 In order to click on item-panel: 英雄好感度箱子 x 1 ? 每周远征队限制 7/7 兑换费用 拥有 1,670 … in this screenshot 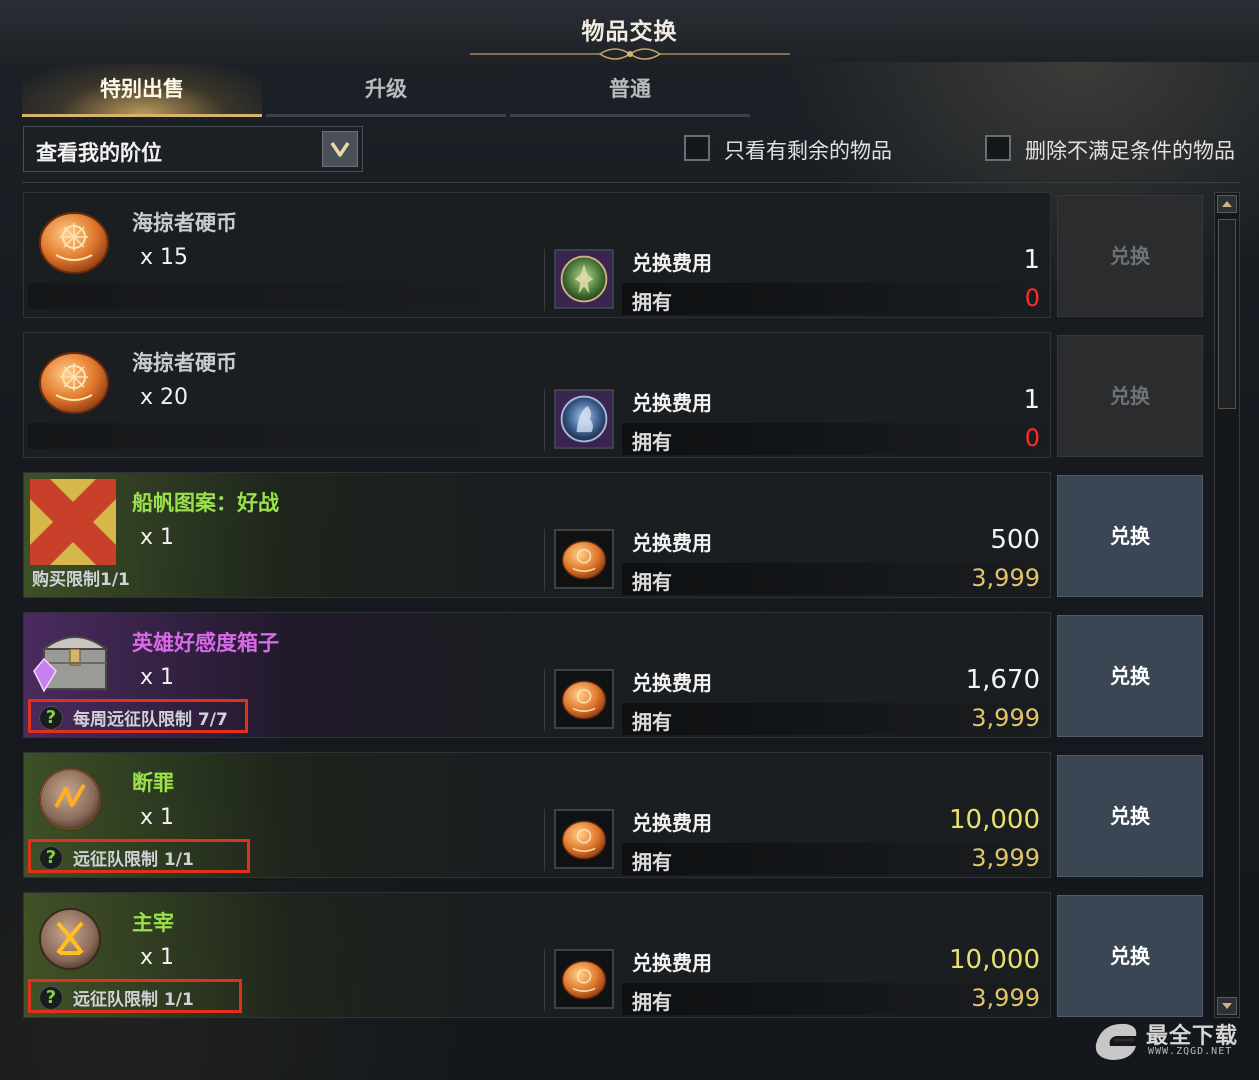, I will do `click(537, 675)`.